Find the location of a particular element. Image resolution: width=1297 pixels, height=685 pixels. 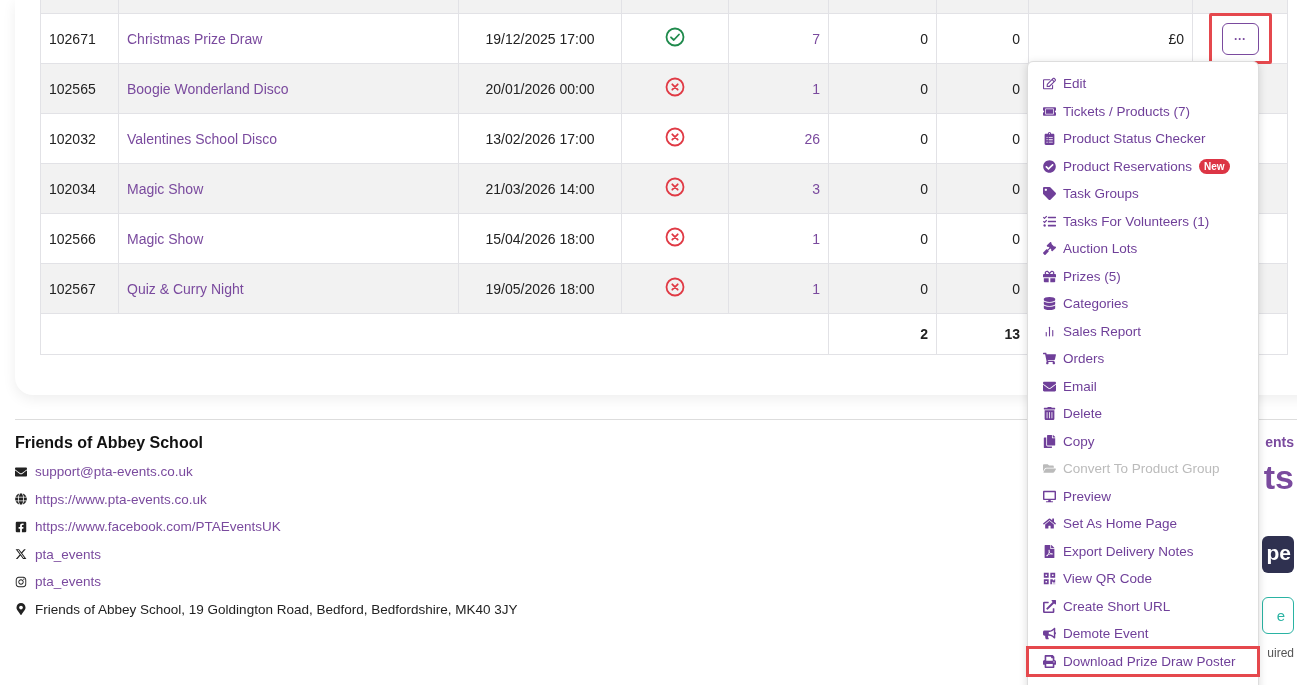

menu-item: Demote Event is located at coordinates (1143, 634).